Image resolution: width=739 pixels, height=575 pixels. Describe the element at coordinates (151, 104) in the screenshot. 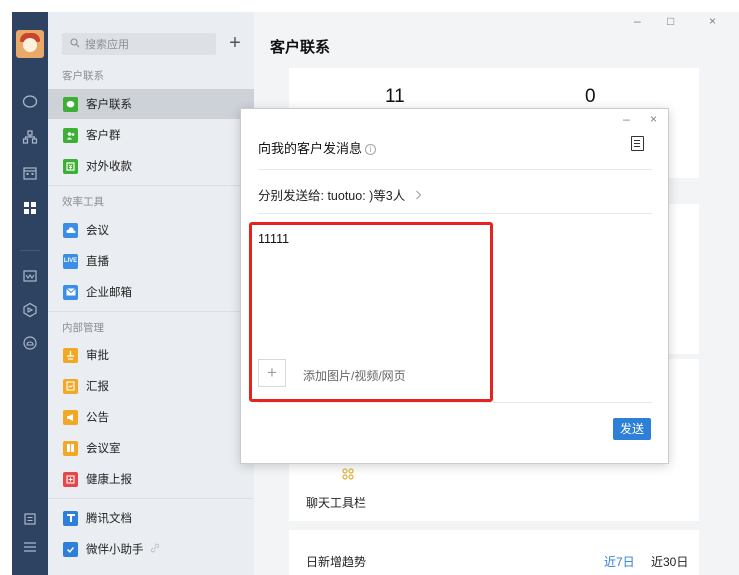

I see `app-item-customer-contact: 客户联系` at that location.